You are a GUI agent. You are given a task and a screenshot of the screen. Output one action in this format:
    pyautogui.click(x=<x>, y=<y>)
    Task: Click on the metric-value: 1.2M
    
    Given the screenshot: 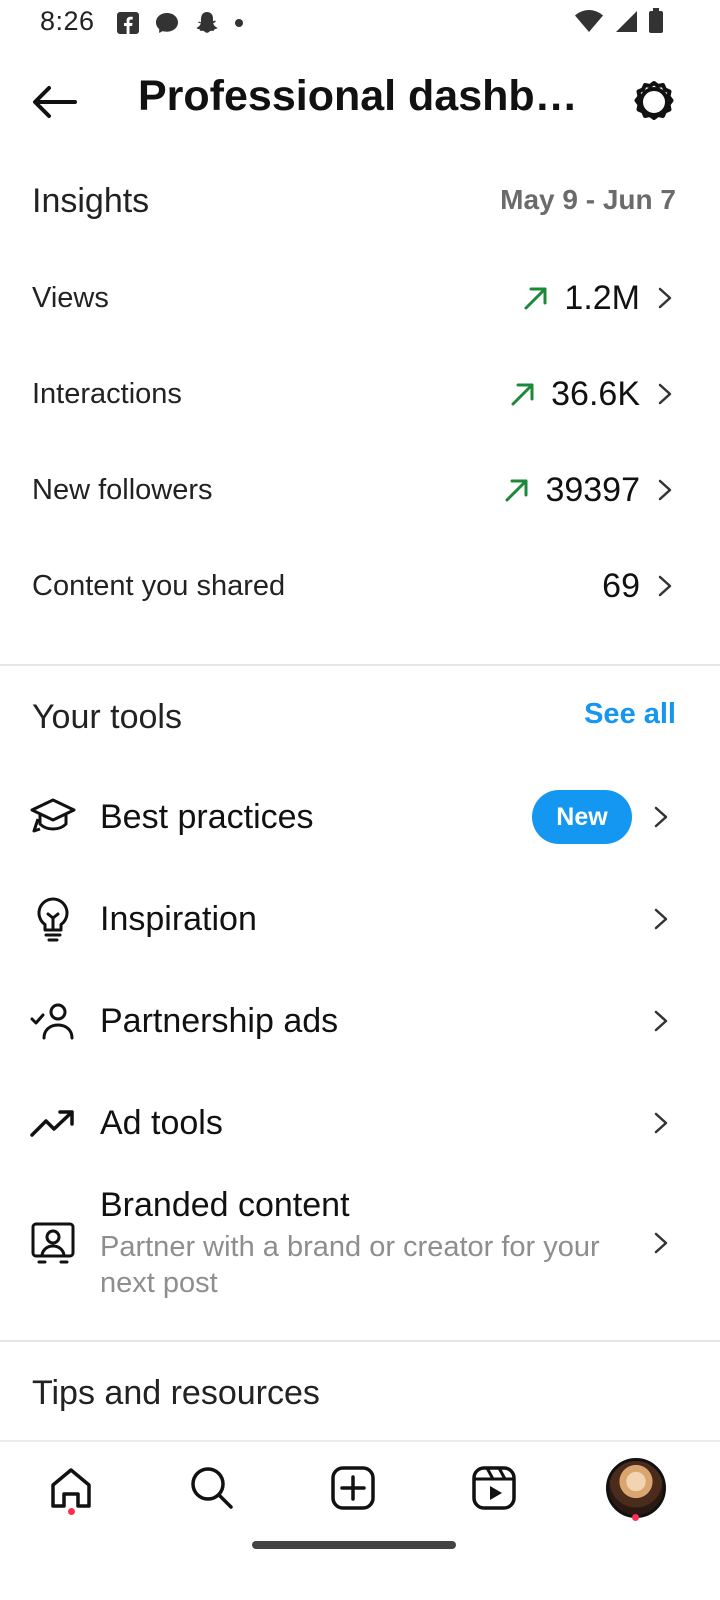 What is the action you would take?
    pyautogui.click(x=602, y=297)
    